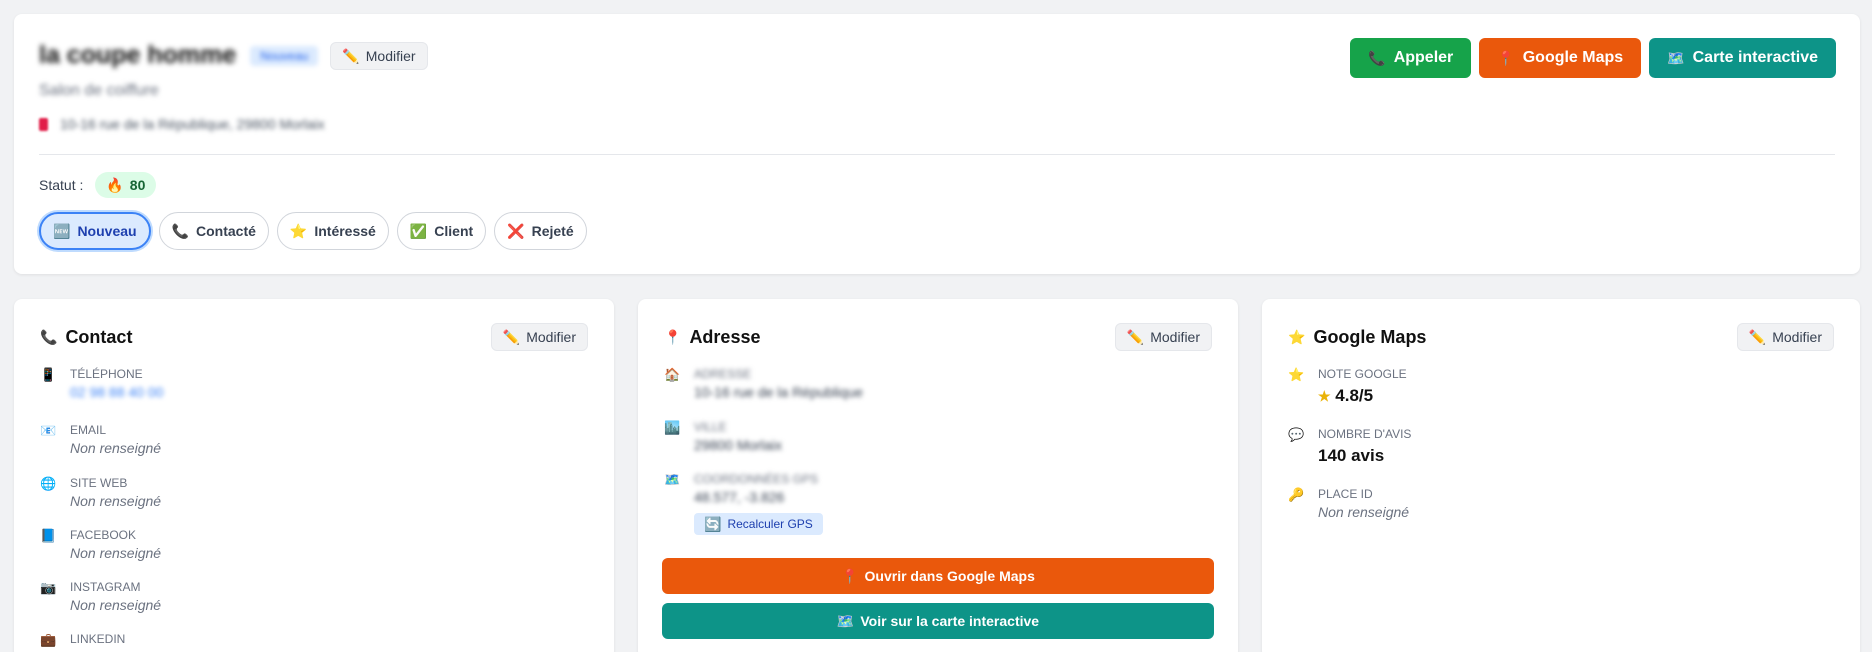  I want to click on website-field: 🌐 Site web Non renseigné, so click(100, 492).